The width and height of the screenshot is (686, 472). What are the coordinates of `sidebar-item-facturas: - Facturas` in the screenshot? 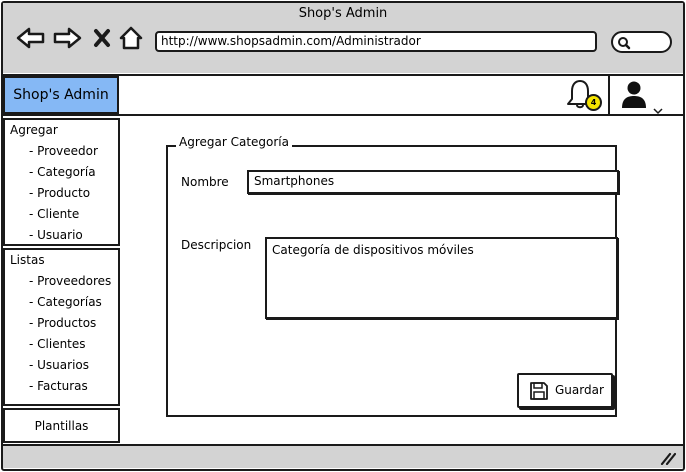 It's located at (58, 386).